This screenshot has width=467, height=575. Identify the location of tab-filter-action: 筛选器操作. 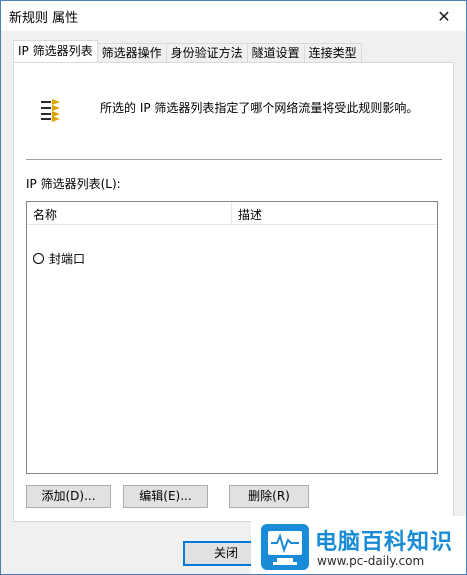
(131, 52).